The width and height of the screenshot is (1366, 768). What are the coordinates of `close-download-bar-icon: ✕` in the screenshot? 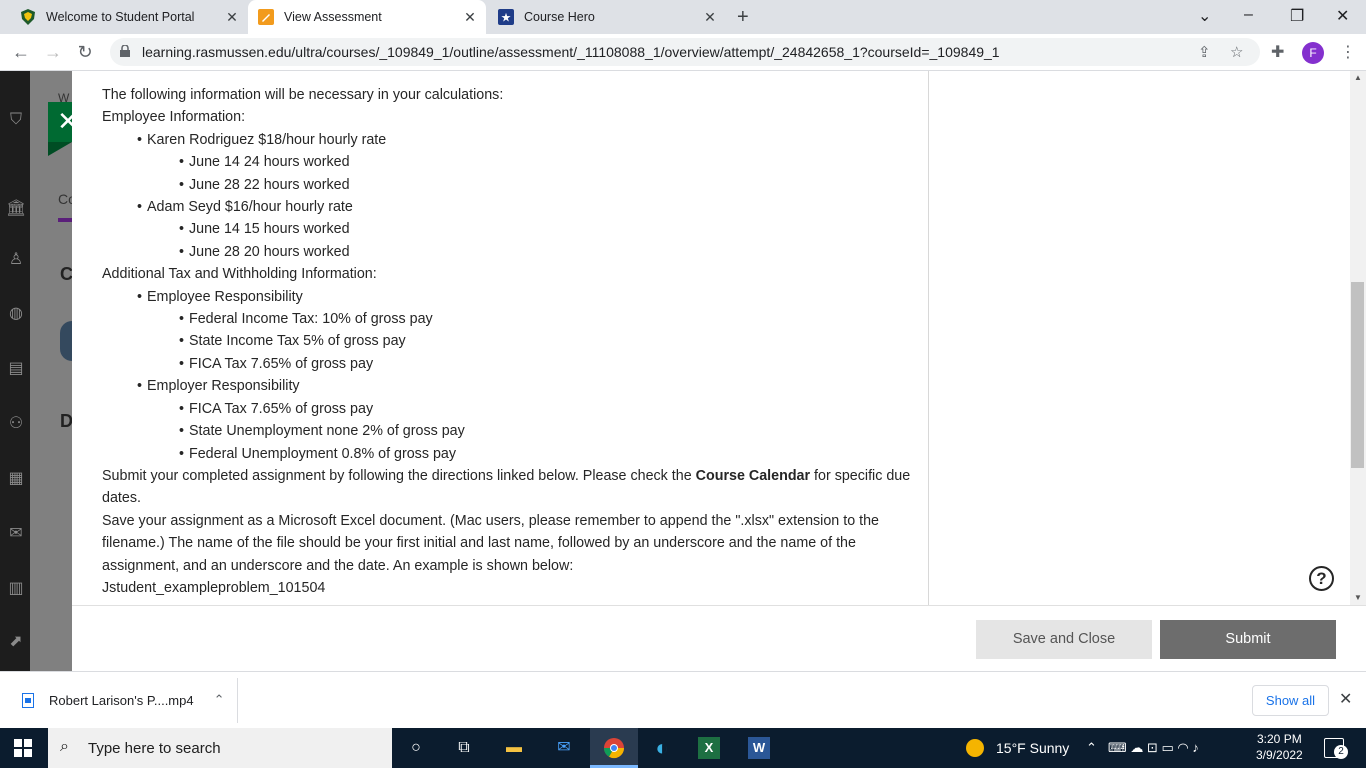 It's located at (1345, 699).